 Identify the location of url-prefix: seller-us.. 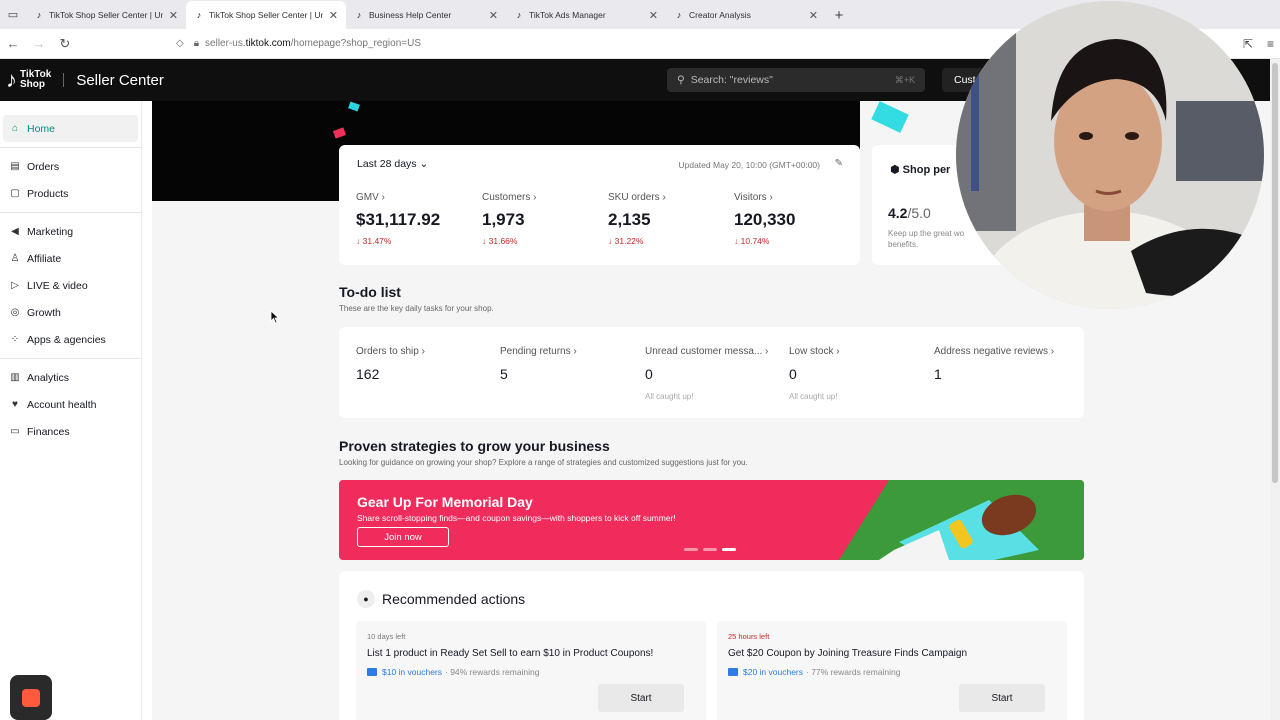
(225, 43).